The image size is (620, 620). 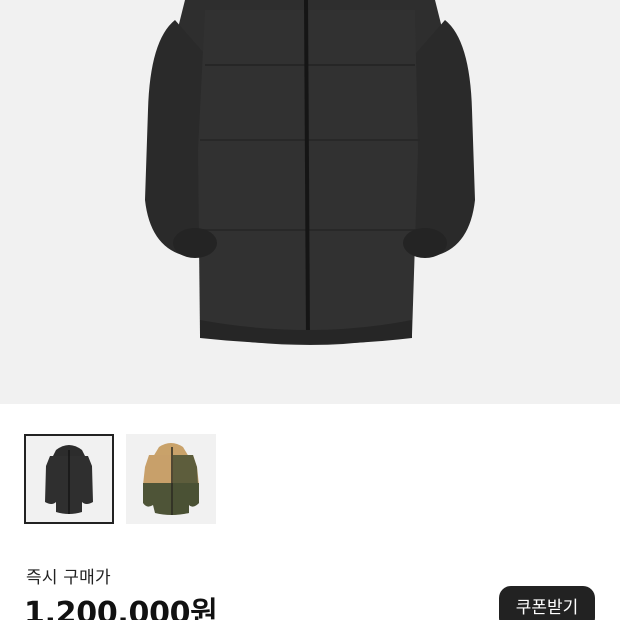 I want to click on thumbnail-tan-olive-jacket, so click(x=171, y=479).